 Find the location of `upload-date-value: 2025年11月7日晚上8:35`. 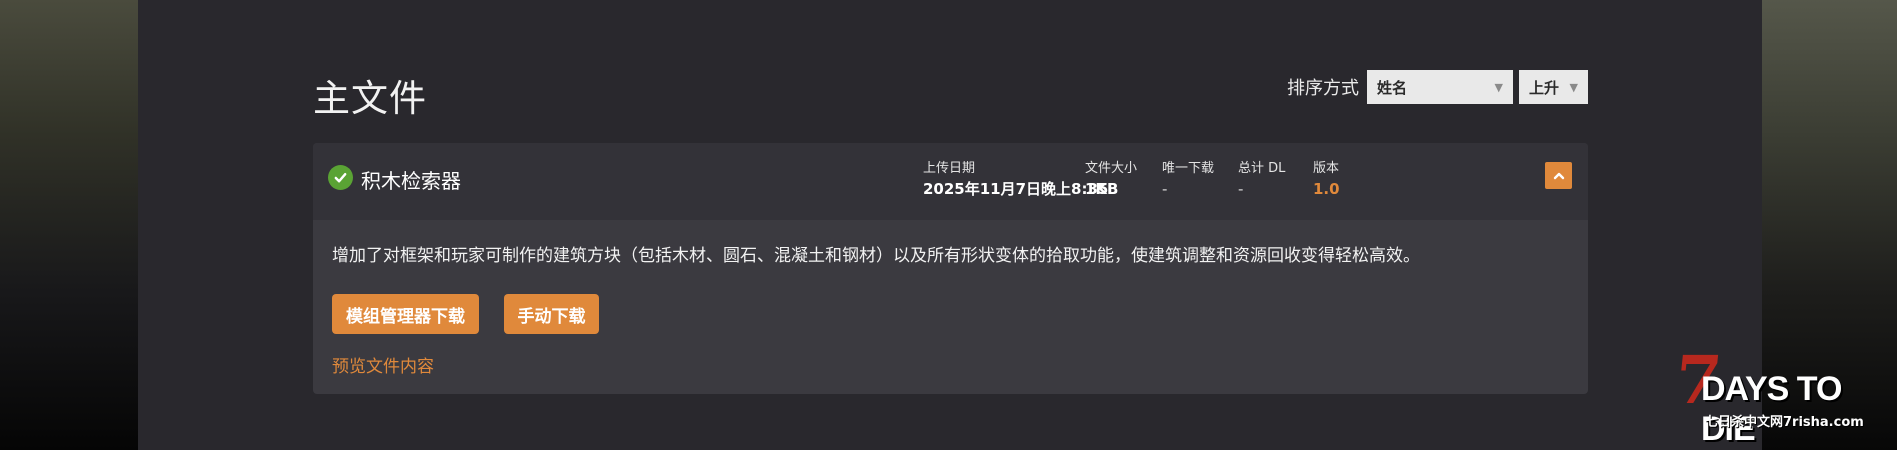

upload-date-value: 2025年11月7日晚上8:35 is located at coordinates (1016, 189).